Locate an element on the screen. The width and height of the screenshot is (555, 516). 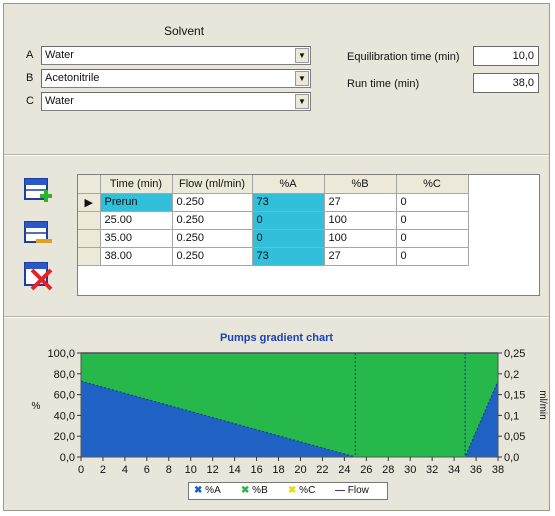
solvent-c-letter: C is located at coordinates (30, 101).